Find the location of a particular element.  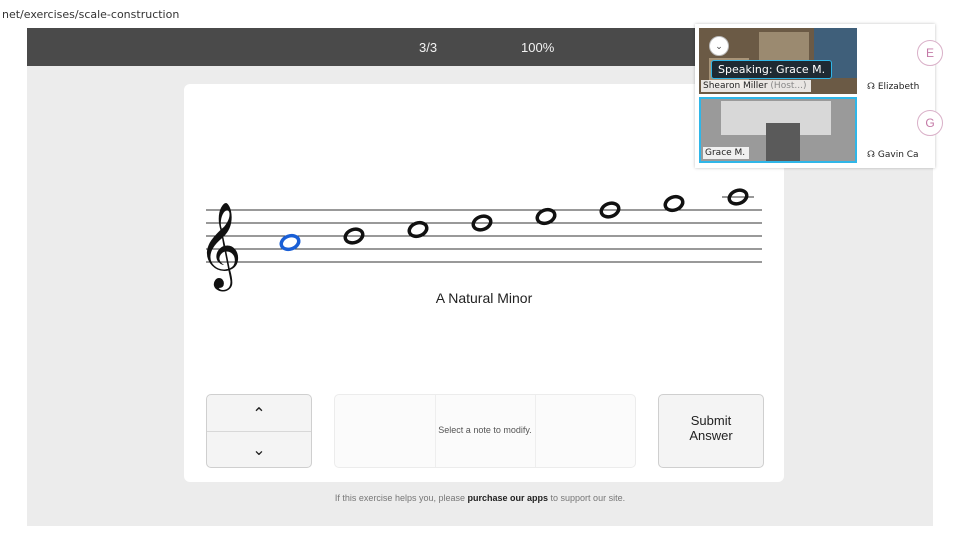

chevron-up-icon: ⌃ is located at coordinates (259, 413).